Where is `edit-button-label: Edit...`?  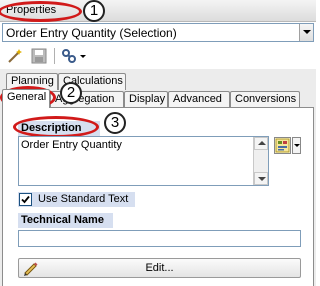
edit-button-label: Edit... is located at coordinates (159, 268).